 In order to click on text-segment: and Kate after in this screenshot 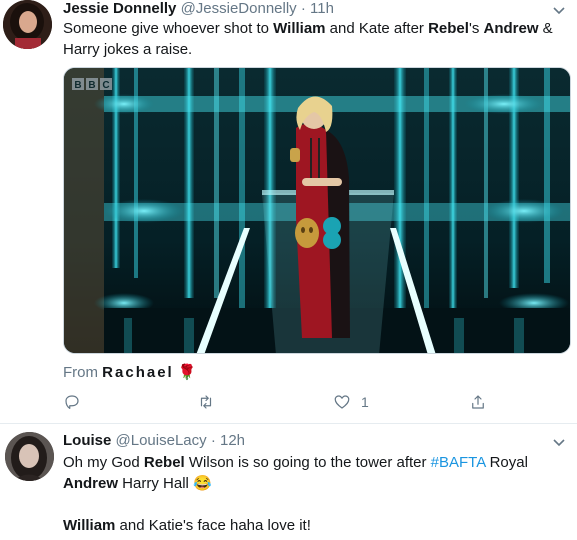, I will do `click(377, 28)`.